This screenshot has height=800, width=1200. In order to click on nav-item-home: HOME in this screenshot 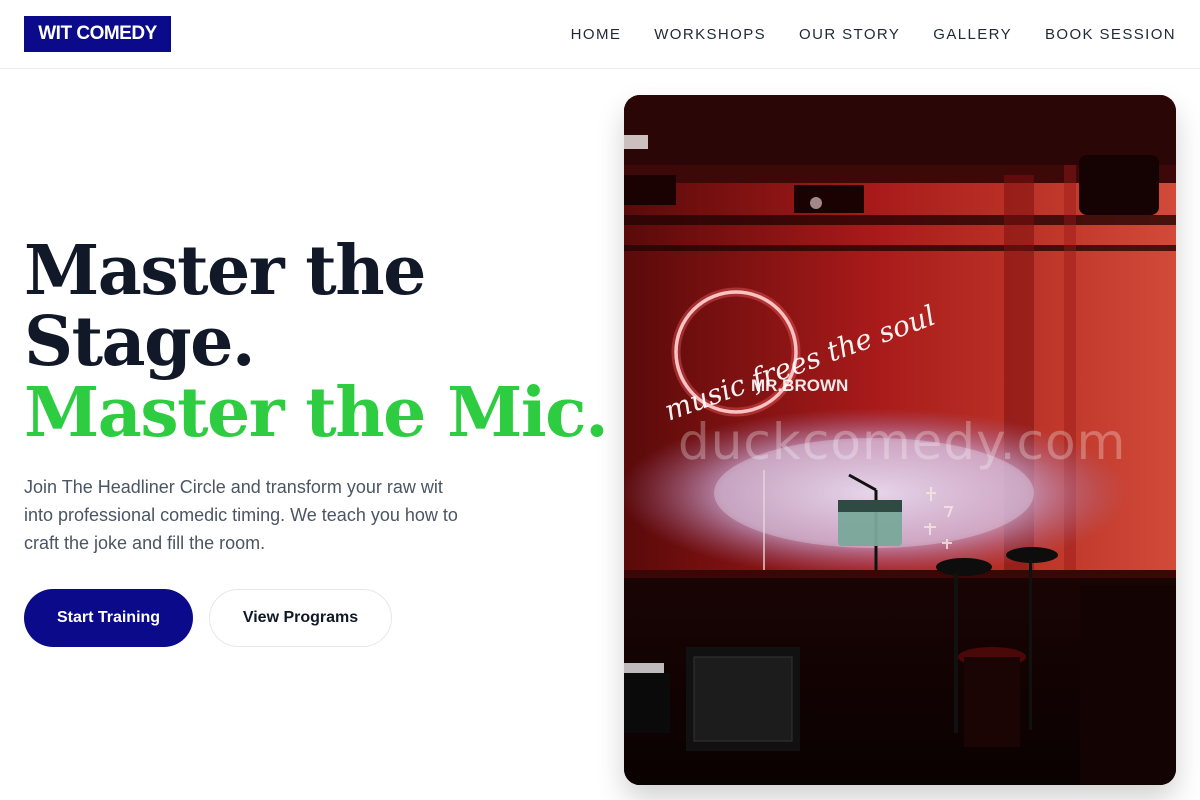, I will do `click(596, 34)`.